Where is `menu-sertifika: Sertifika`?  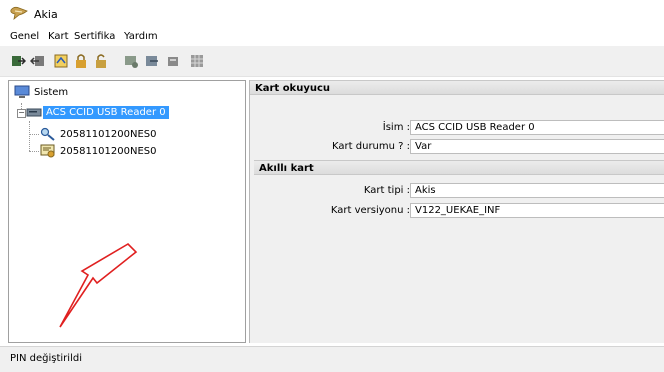
menu-sertifika: Sertifika is located at coordinates (94, 36).